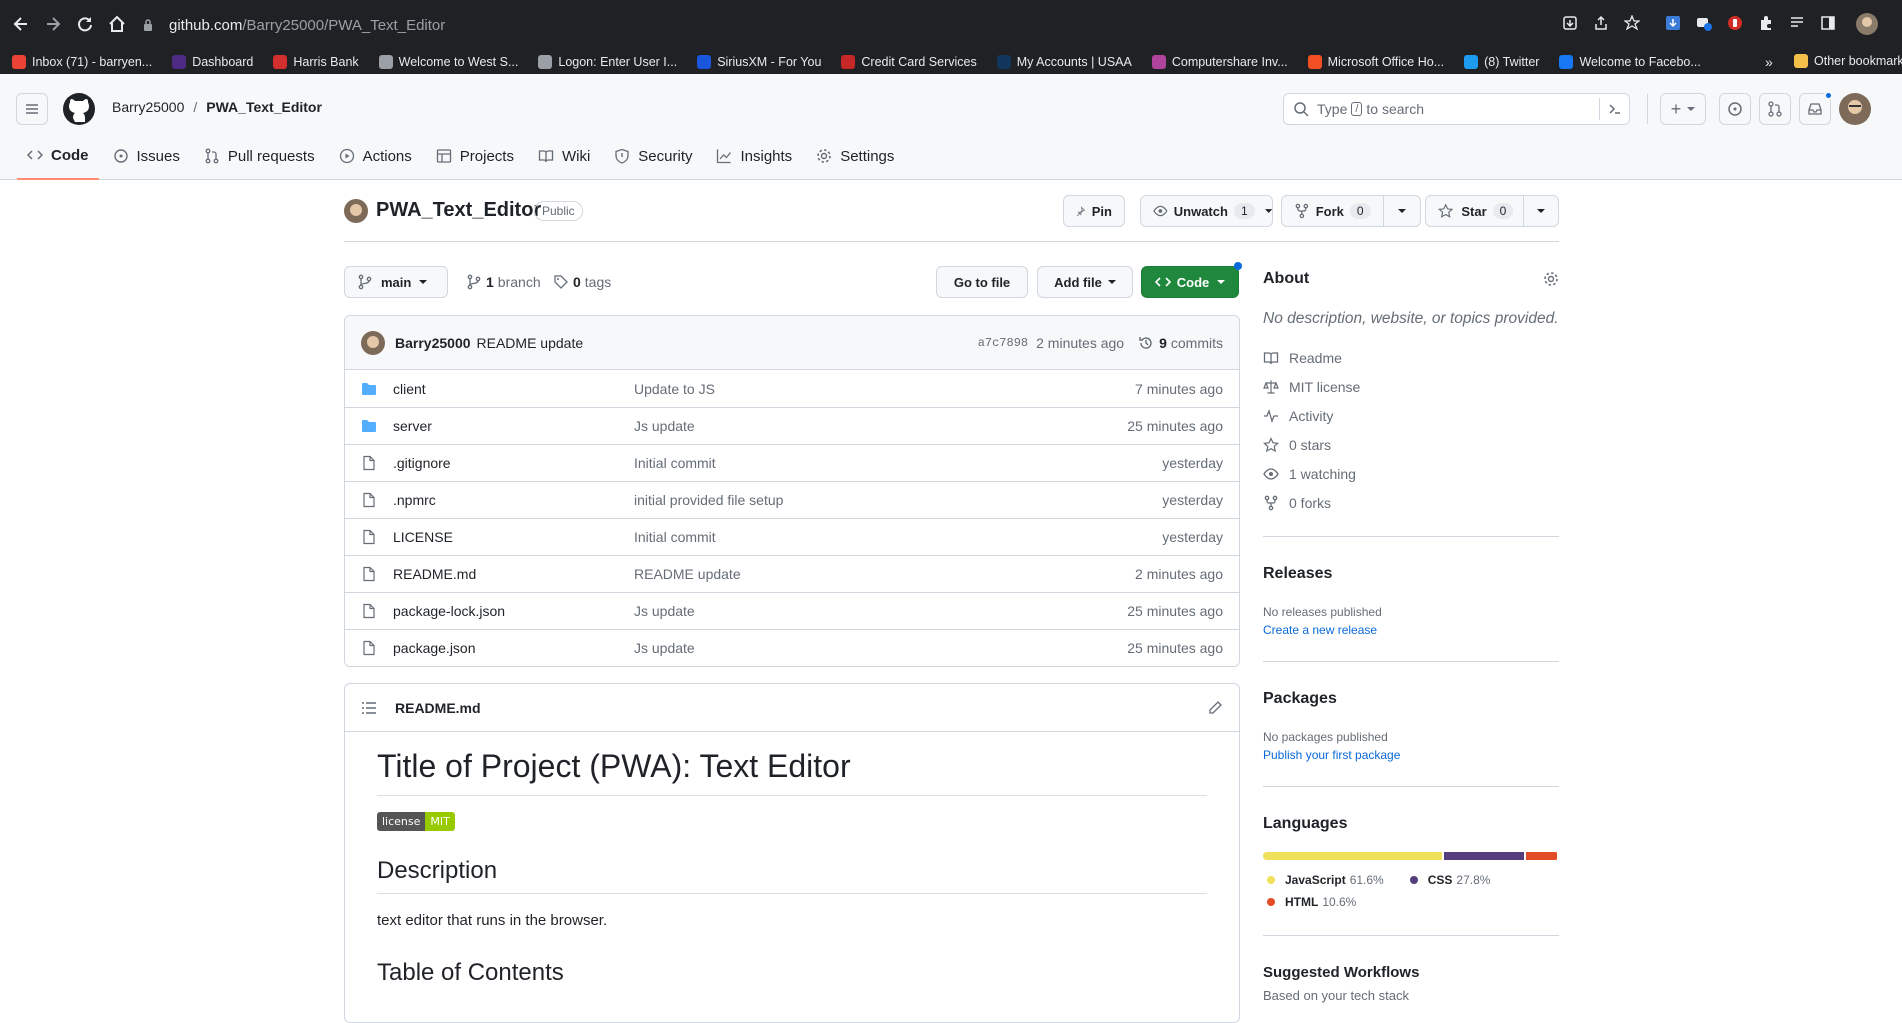 The height and width of the screenshot is (1023, 1902). I want to click on tab-issues: Issues, so click(146, 156).